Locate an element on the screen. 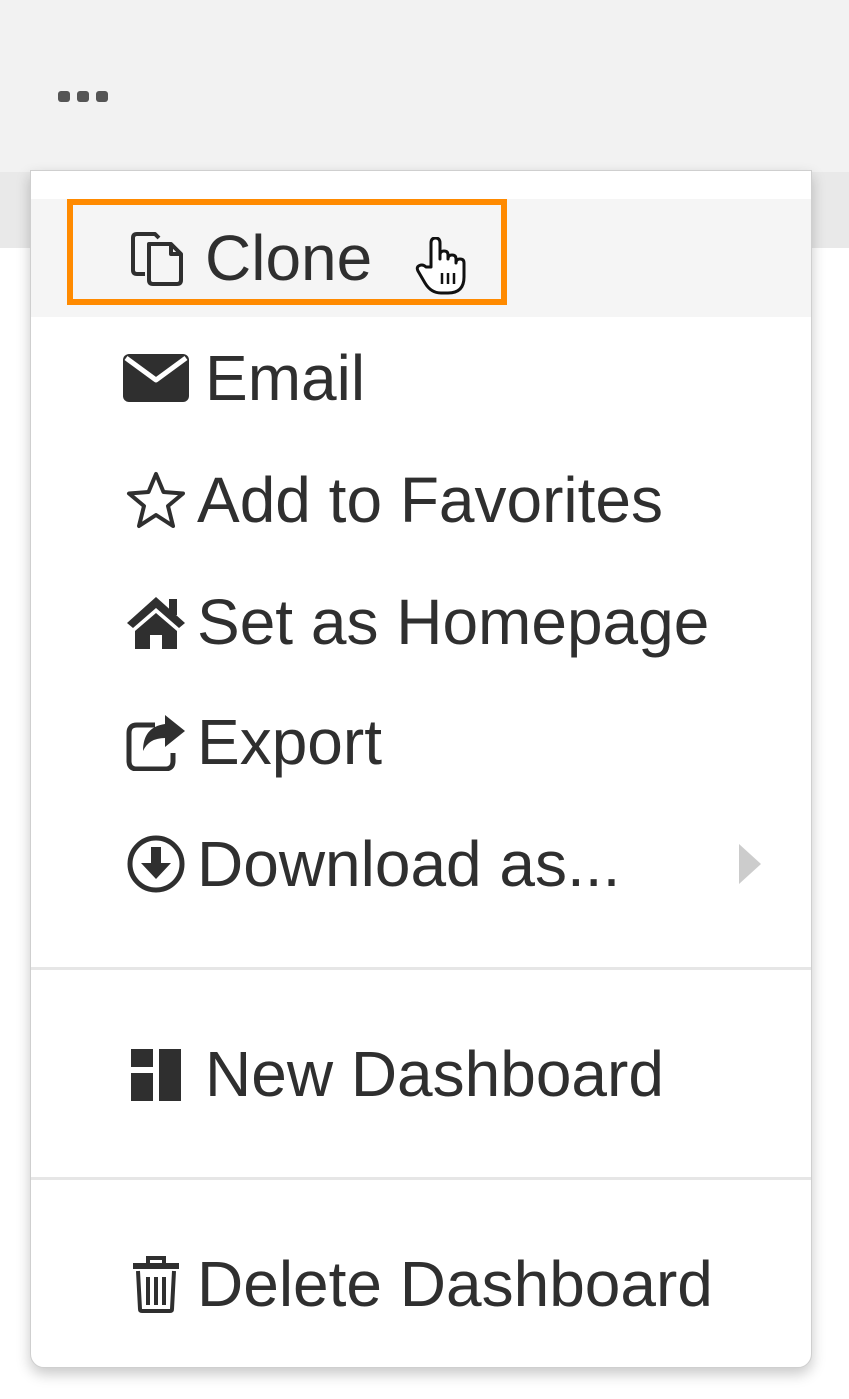 The height and width of the screenshot is (1399, 849). menu-item-new-dashboard: New Dashboard is located at coordinates (421, 1074).